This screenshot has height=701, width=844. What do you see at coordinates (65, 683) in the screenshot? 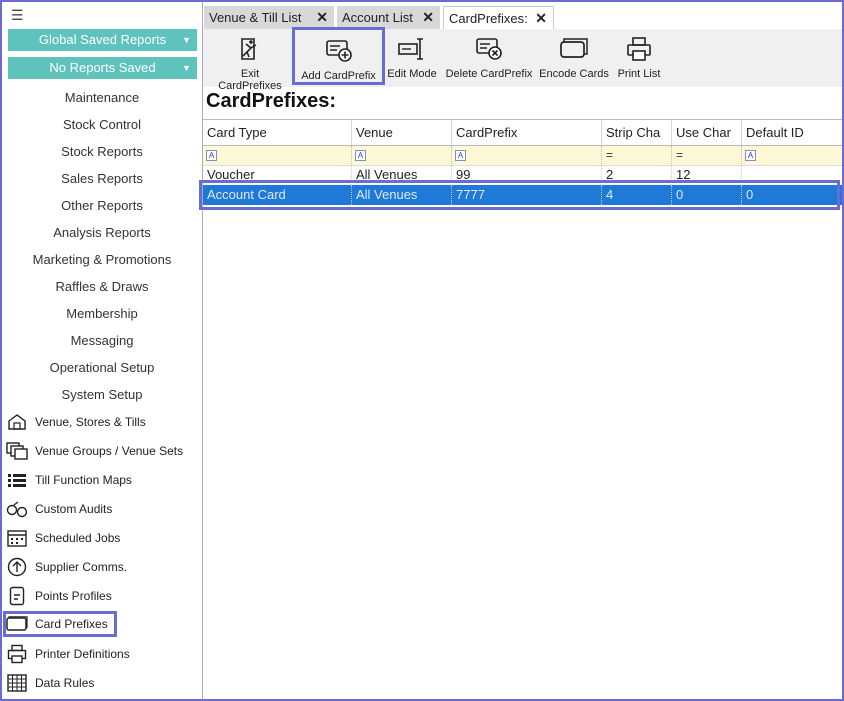
I see `sidebar-item-label: Data Rules` at bounding box center [65, 683].